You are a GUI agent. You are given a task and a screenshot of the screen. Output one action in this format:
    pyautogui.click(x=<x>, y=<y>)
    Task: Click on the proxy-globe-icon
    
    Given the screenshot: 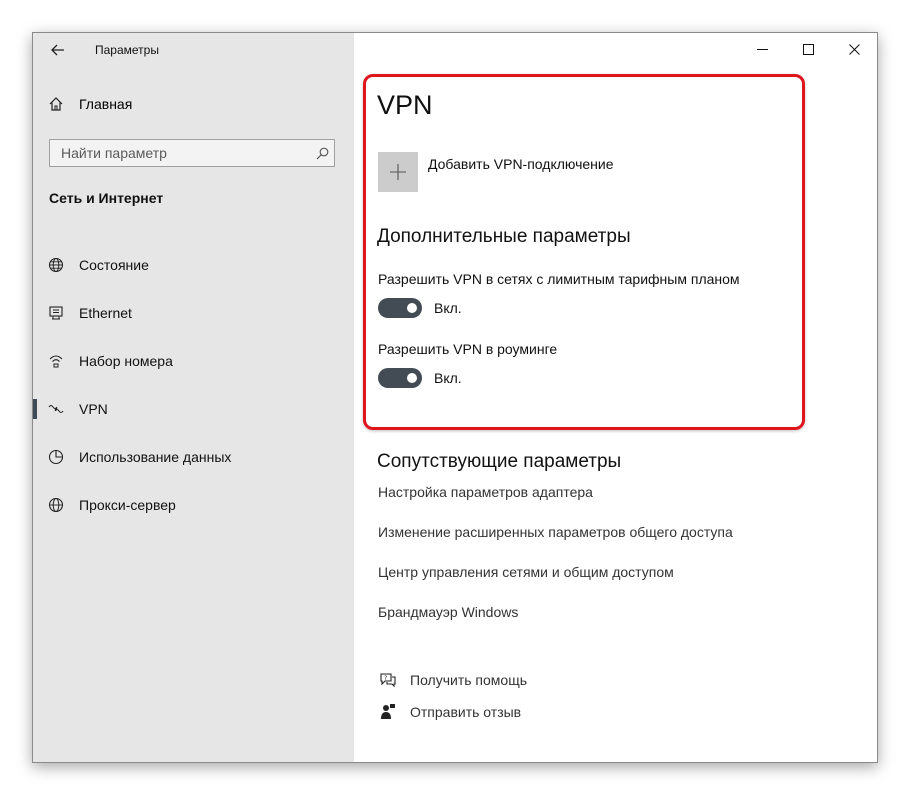 What is the action you would take?
    pyautogui.click(x=56, y=505)
    